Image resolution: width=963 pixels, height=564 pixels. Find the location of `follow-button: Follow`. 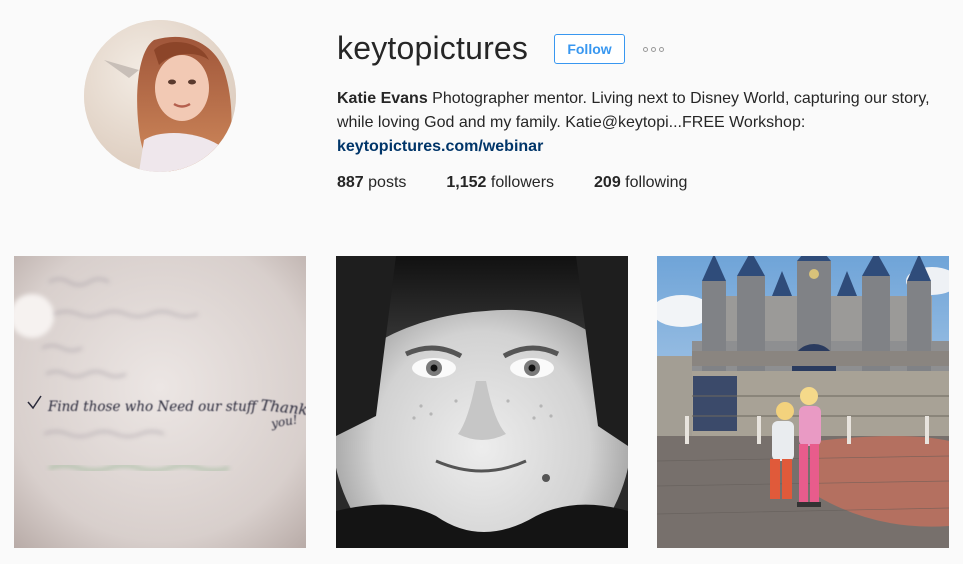

follow-button: Follow is located at coordinates (589, 49).